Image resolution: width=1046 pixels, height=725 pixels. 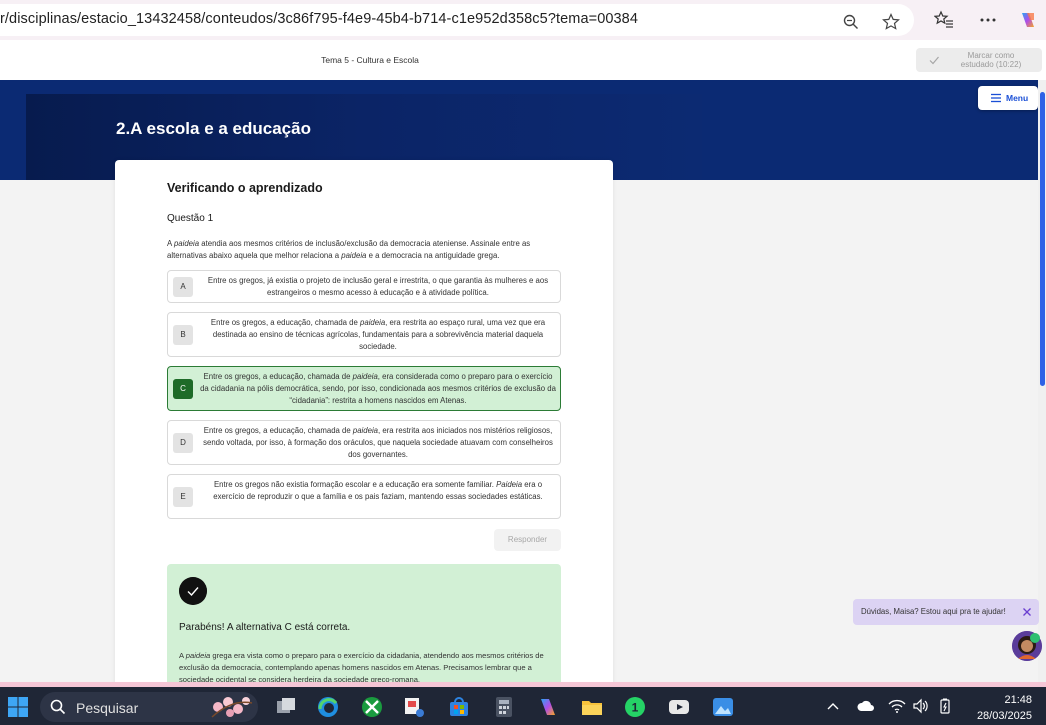 I want to click on flowers-icon, so click(x=232, y=707).